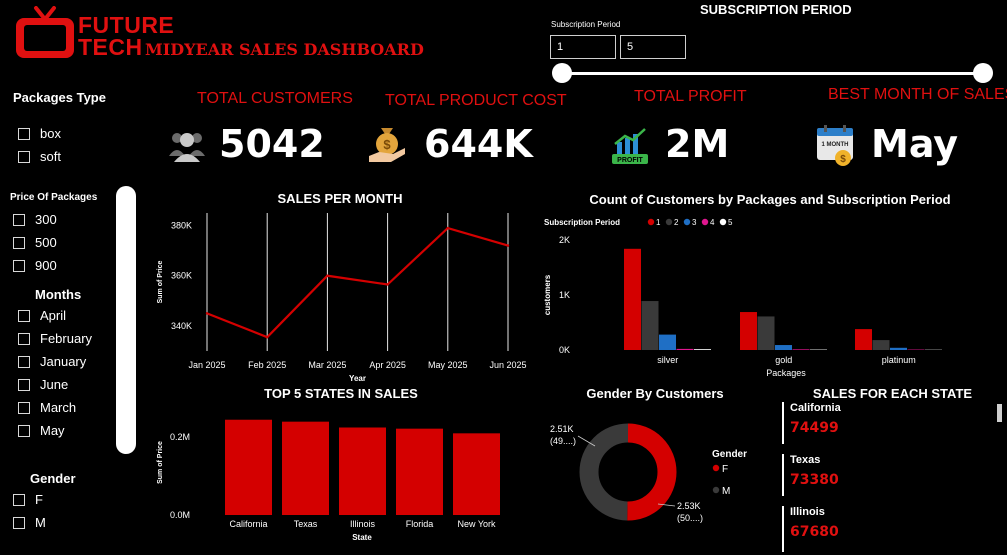 Image resolution: width=1007 pixels, height=555 pixels. What do you see at coordinates (631, 148) in the screenshot?
I see `profit-chart-icon: PROFIT` at bounding box center [631, 148].